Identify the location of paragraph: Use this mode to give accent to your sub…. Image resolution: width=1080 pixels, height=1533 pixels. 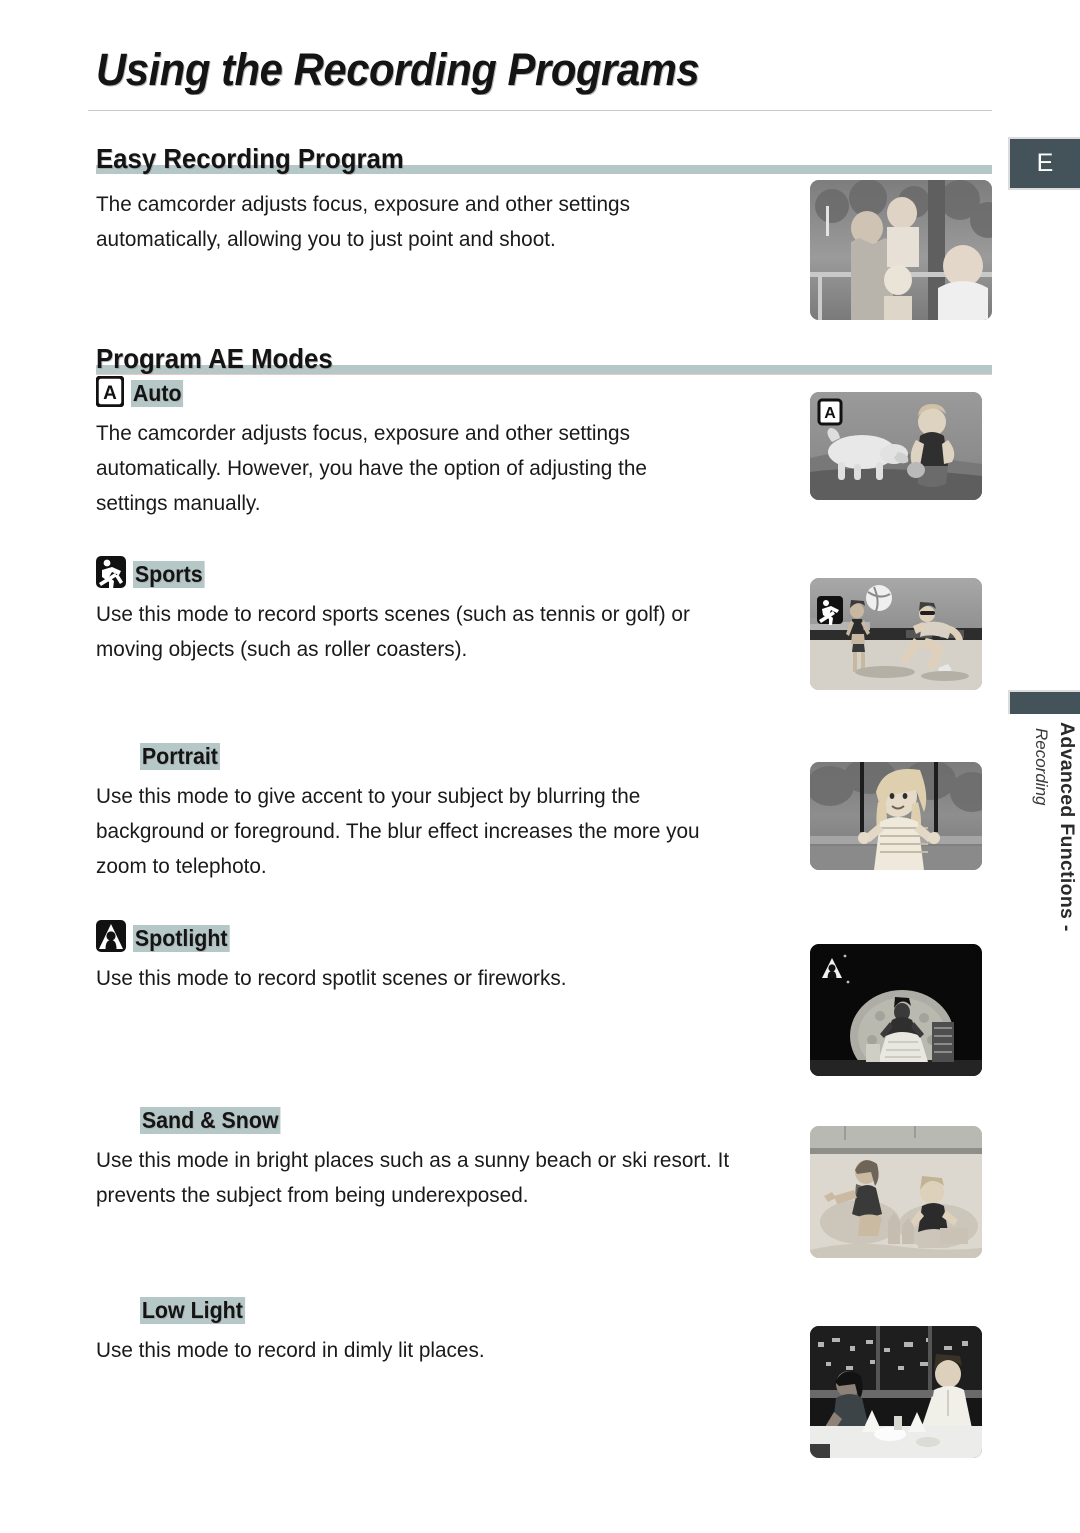
(453, 831).